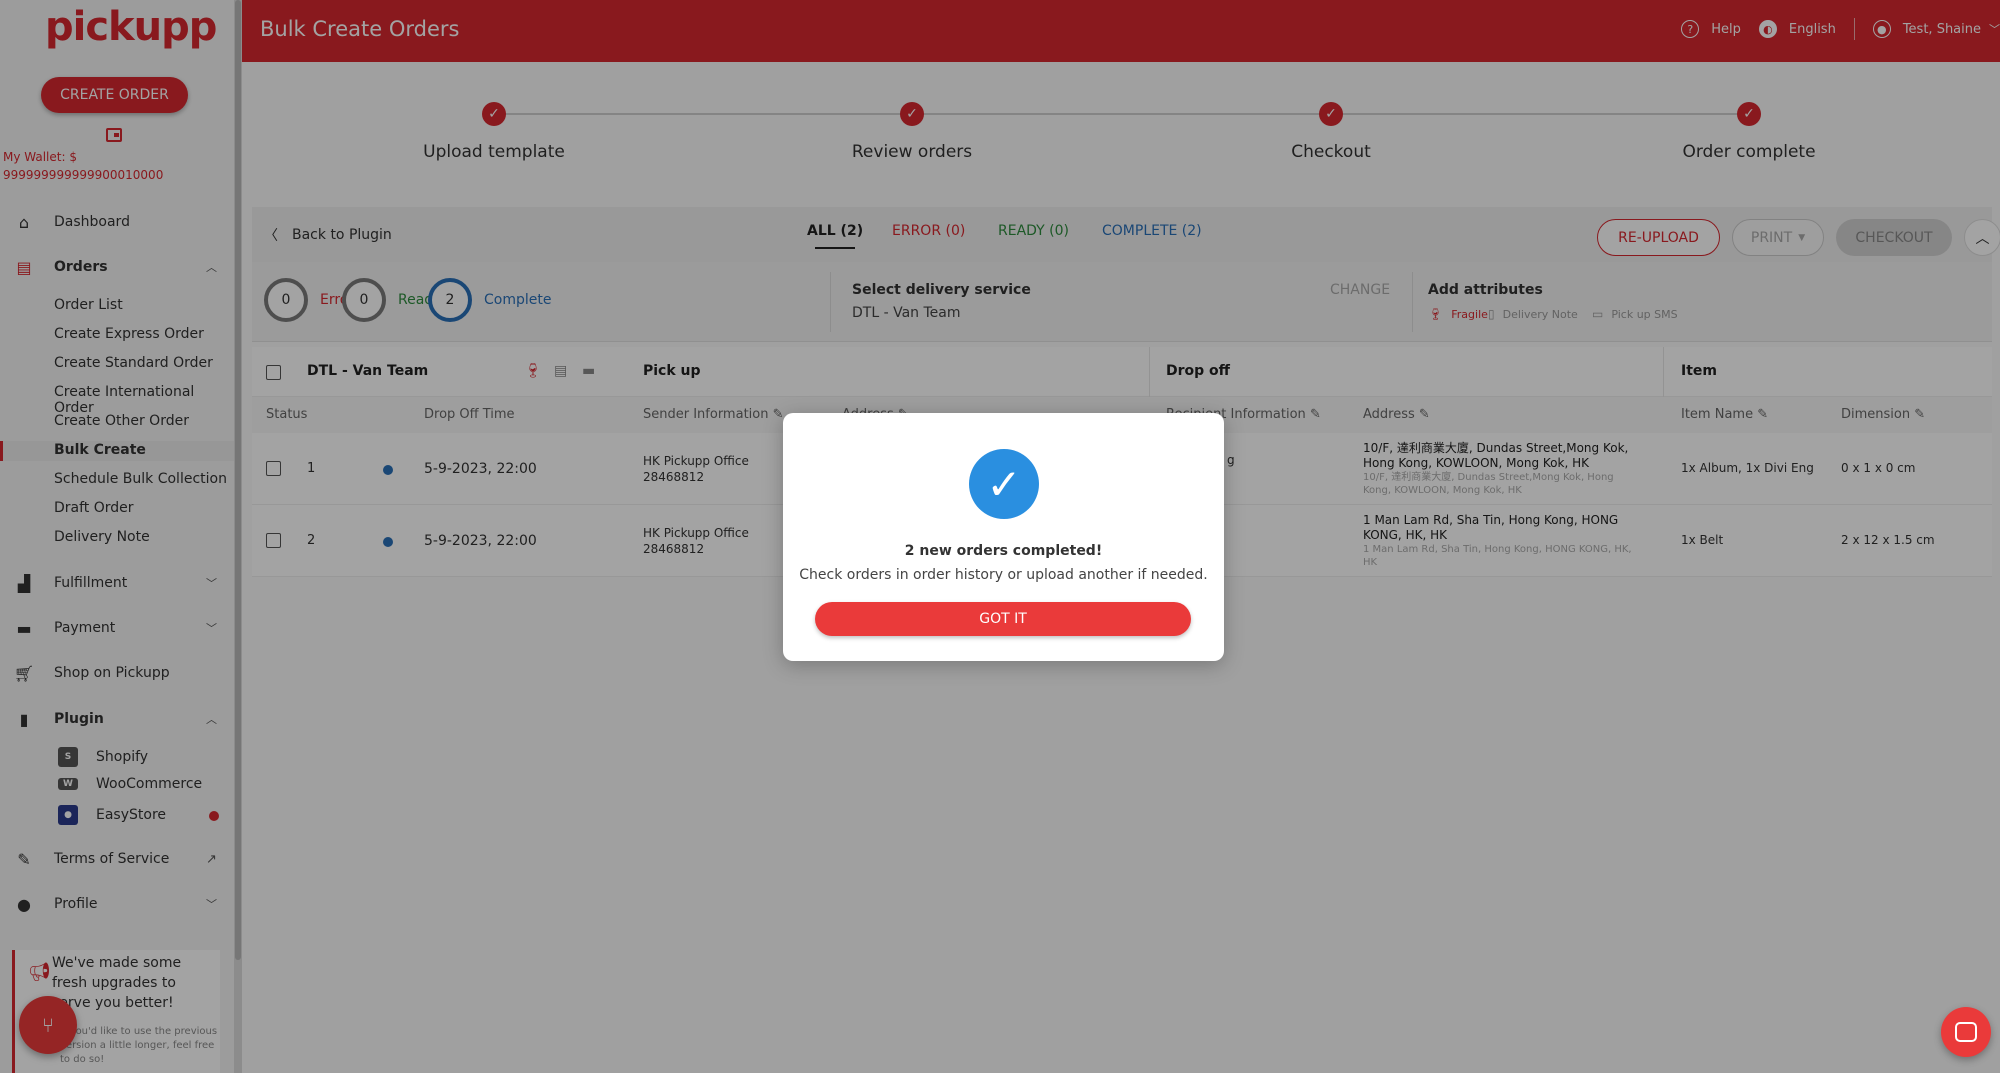 The image size is (2000, 1073). I want to click on chat-support-button, so click(1966, 1032).